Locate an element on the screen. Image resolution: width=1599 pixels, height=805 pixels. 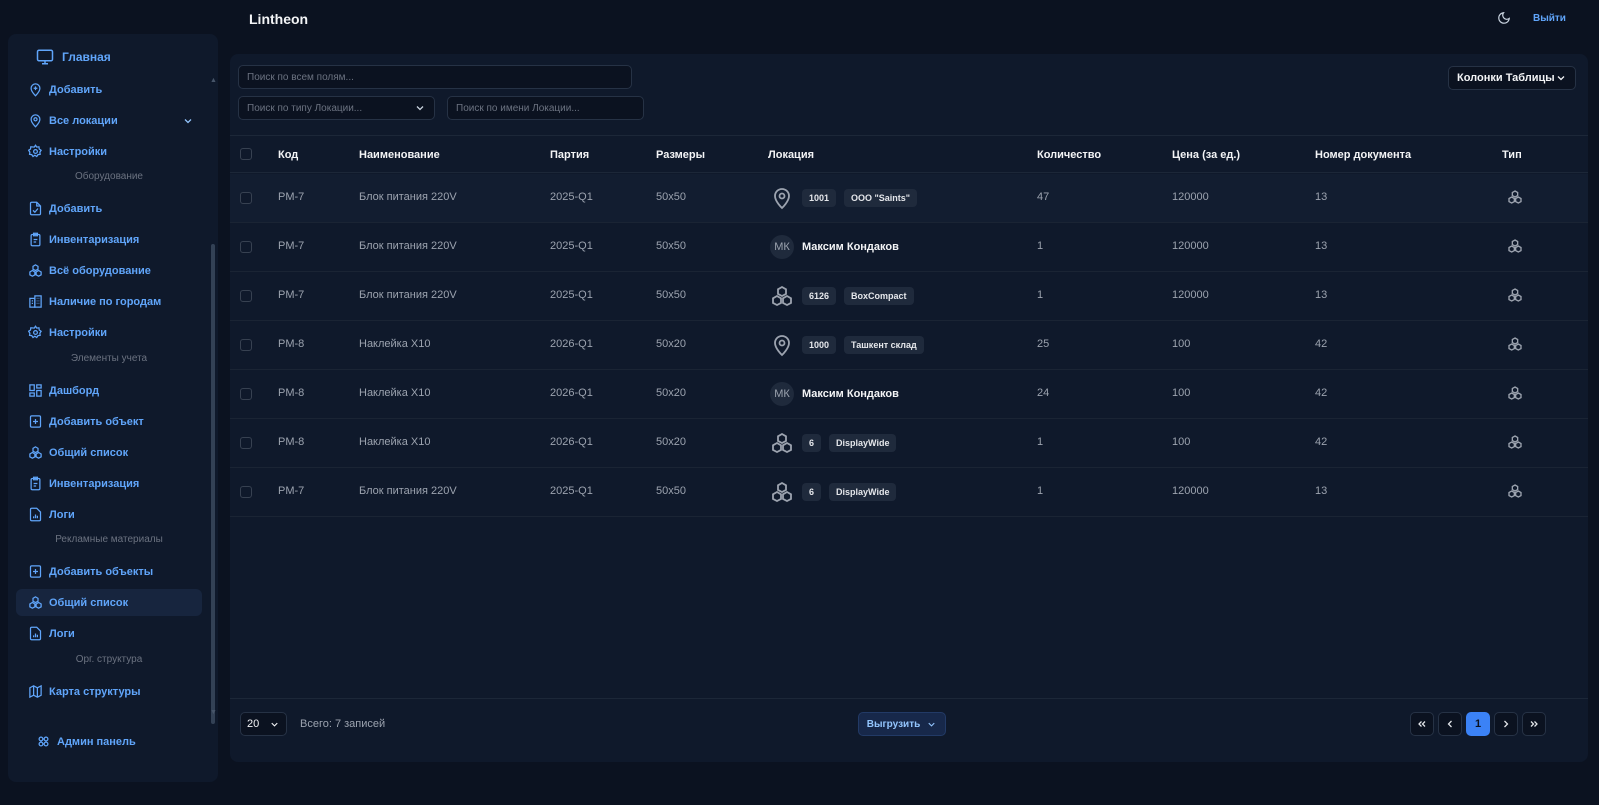
sidebar-scrollbar is located at coordinates (213, 484).